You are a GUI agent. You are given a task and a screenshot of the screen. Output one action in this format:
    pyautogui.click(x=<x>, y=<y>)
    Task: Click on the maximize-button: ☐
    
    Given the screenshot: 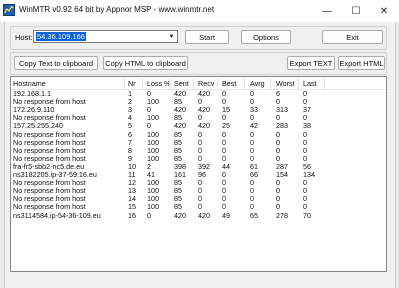 What is the action you would take?
    pyautogui.click(x=356, y=11)
    